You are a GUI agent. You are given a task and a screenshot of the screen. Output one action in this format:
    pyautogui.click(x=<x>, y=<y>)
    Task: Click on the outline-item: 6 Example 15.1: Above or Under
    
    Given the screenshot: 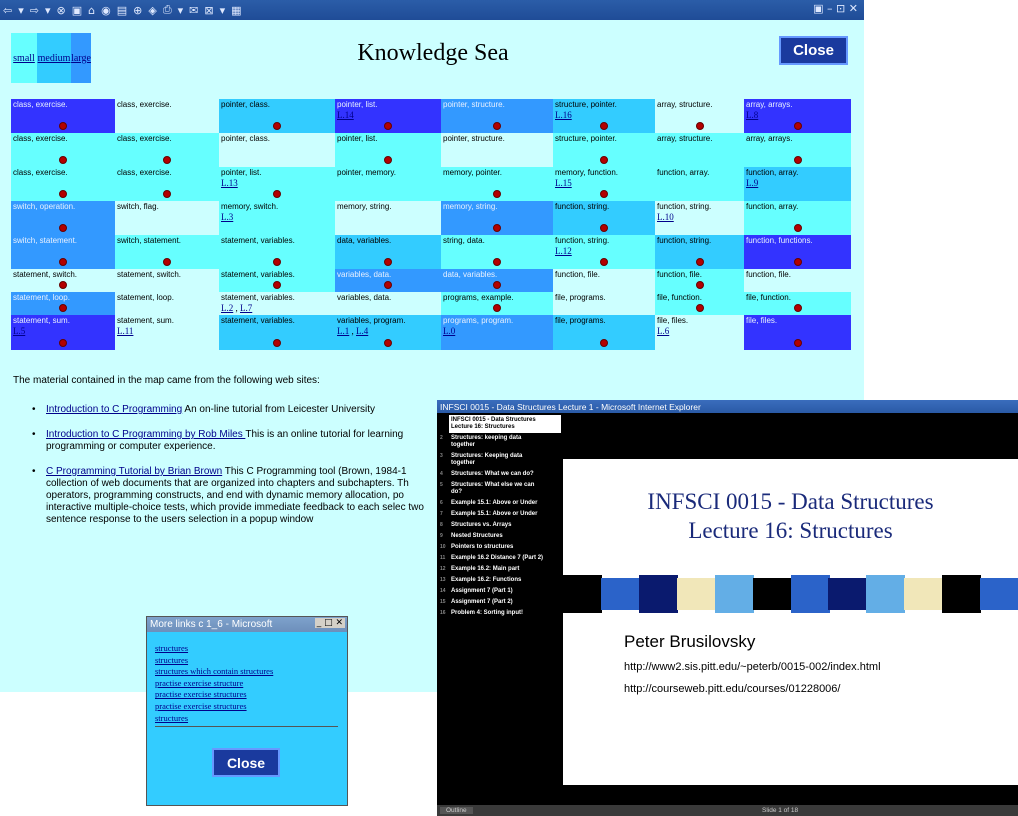 What is the action you would take?
    pyautogui.click(x=500, y=503)
    